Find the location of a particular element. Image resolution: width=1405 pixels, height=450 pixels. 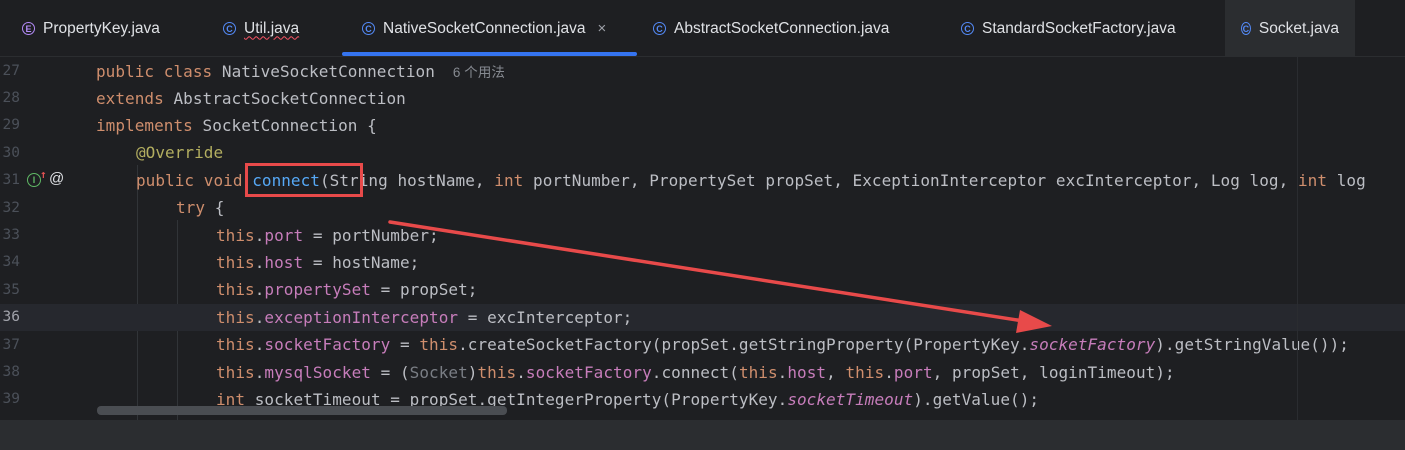

annotation-arrow-icon is located at coordinates (720, 276).